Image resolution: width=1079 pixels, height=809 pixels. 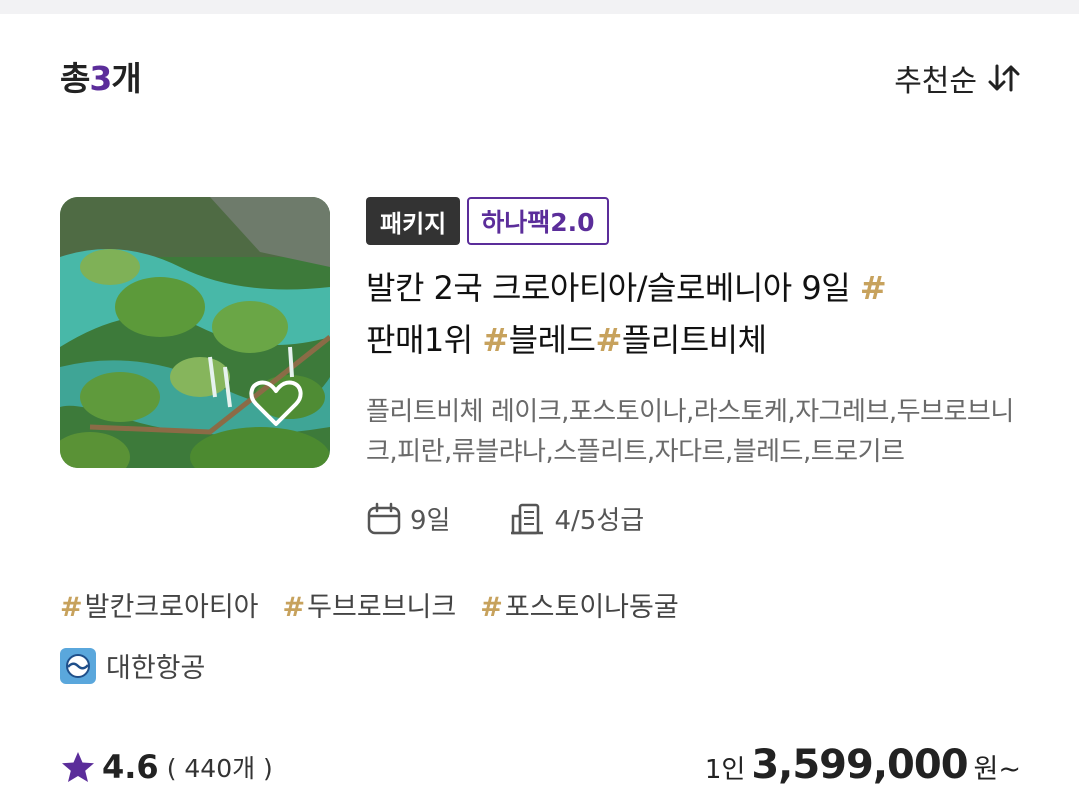 What do you see at coordinates (686, 314) in the screenshot?
I see `product-title: 발칸 2국 크로아티아/슬로베니아 9일 # 판매1위 #블레드#플리트비체` at bounding box center [686, 314].